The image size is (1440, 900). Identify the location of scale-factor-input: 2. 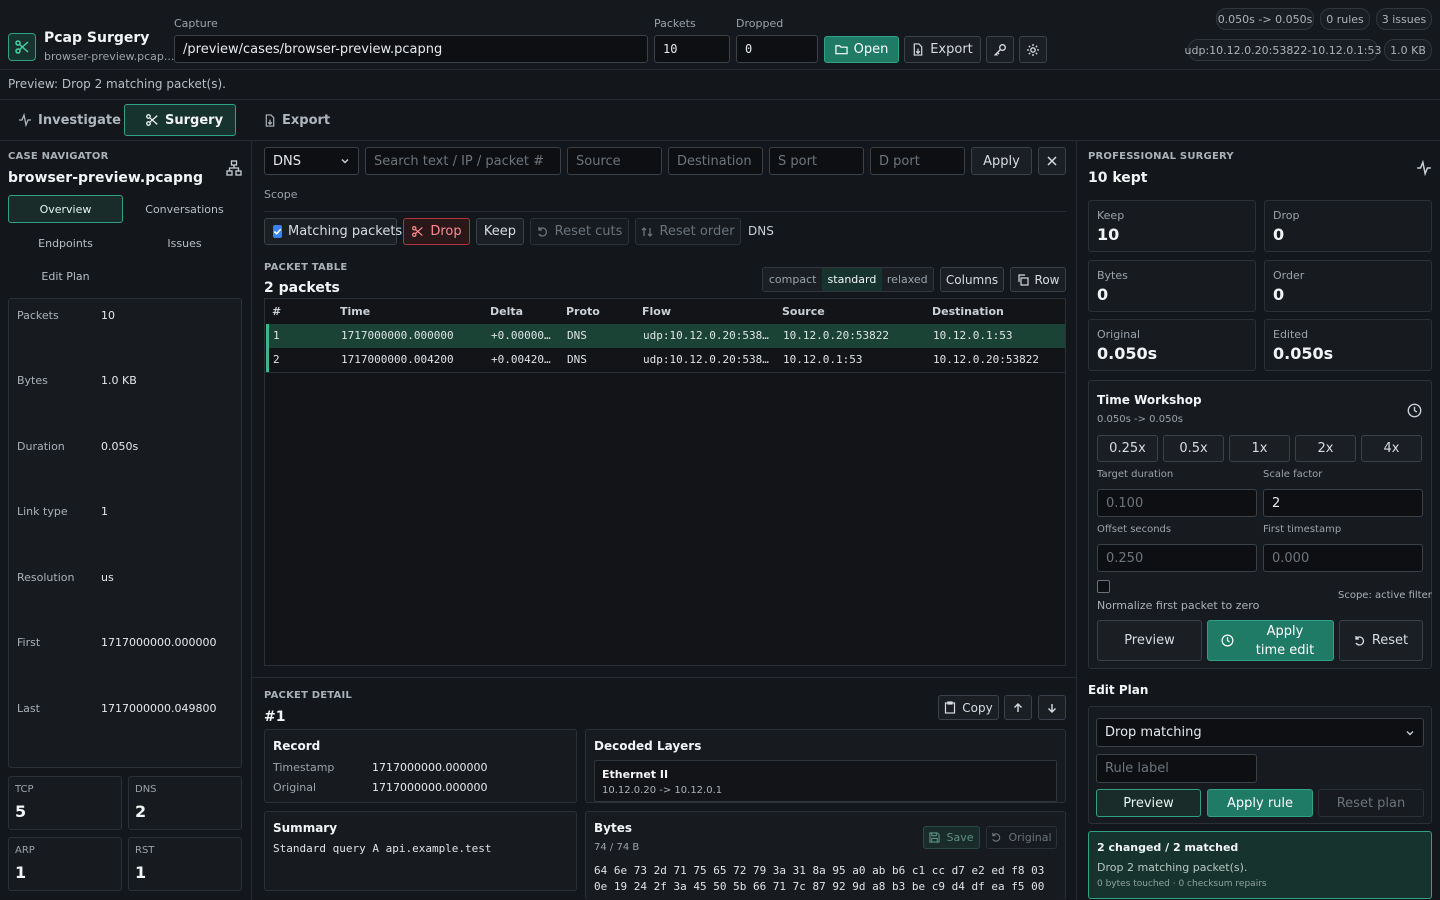
(1343, 503).